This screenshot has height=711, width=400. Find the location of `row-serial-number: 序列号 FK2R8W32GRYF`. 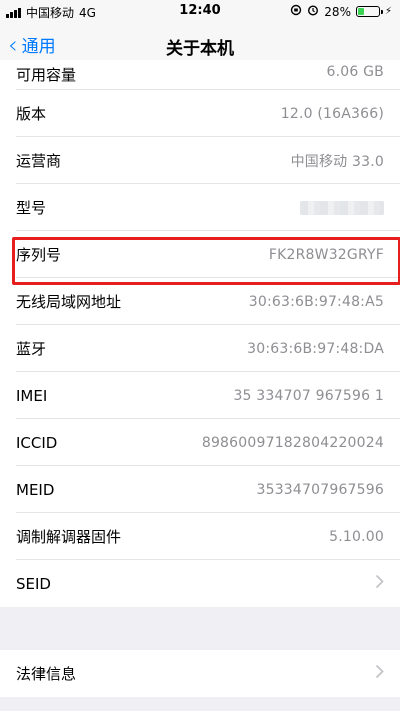

row-serial-number: 序列号 FK2R8W32GRYF is located at coordinates (200, 254).